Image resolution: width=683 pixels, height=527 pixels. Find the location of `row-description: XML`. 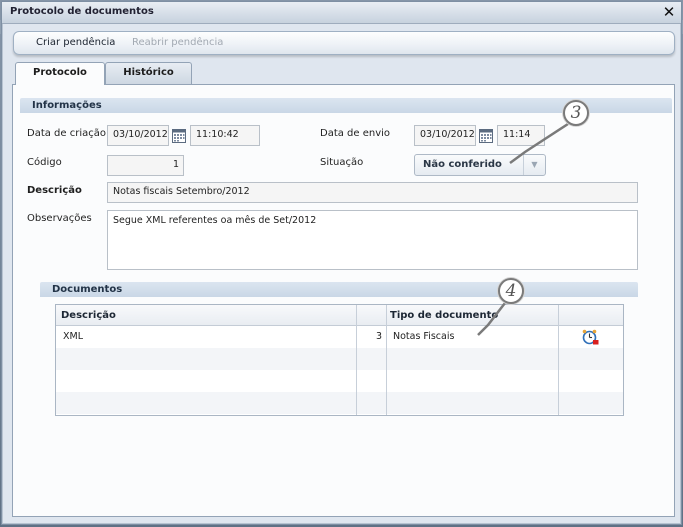

row-description: XML is located at coordinates (73, 336).